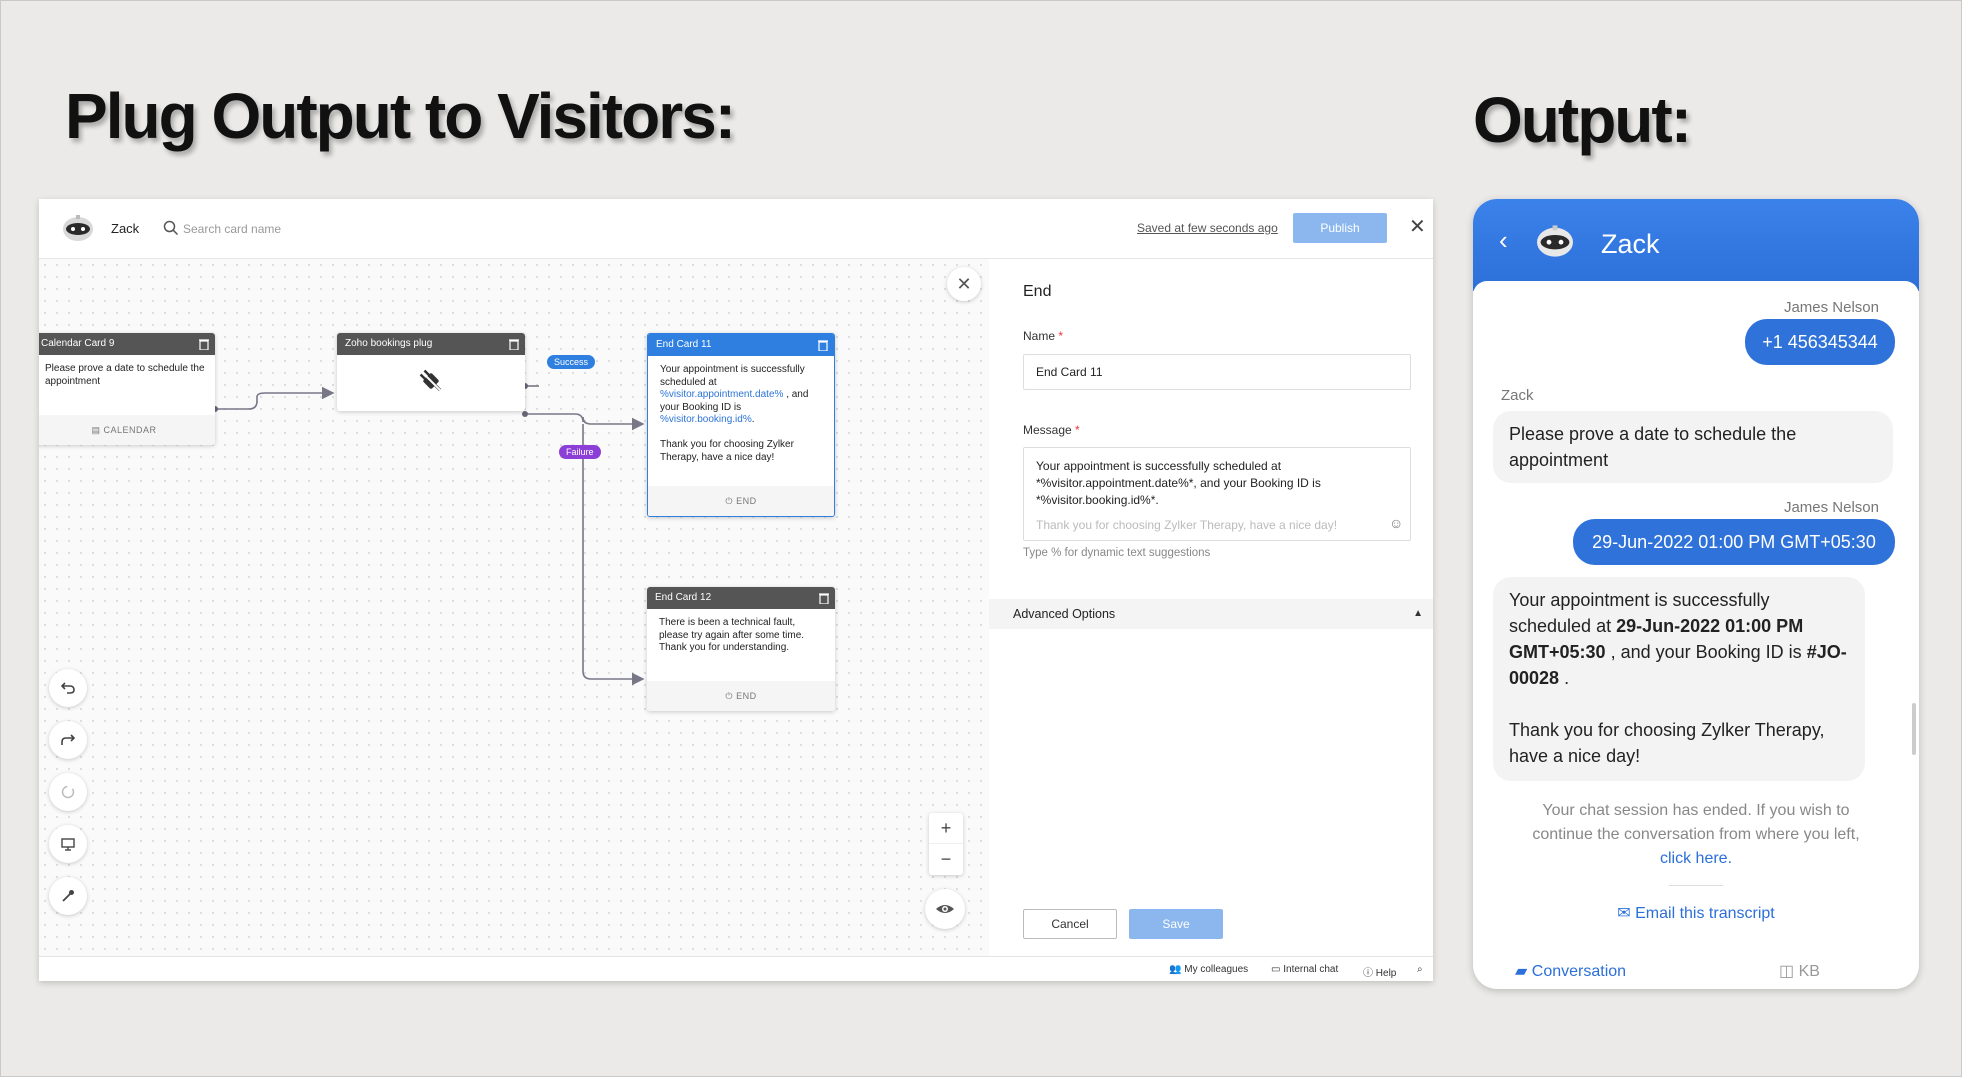 The width and height of the screenshot is (1962, 1077). I want to click on internal-chat-label: Internal chat, so click(1311, 969).